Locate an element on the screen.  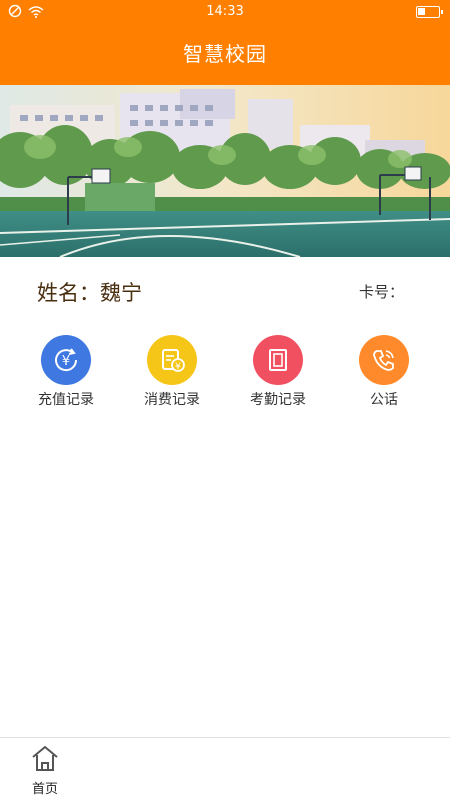
tab-home-label: 首页 is located at coordinates (44, 789).